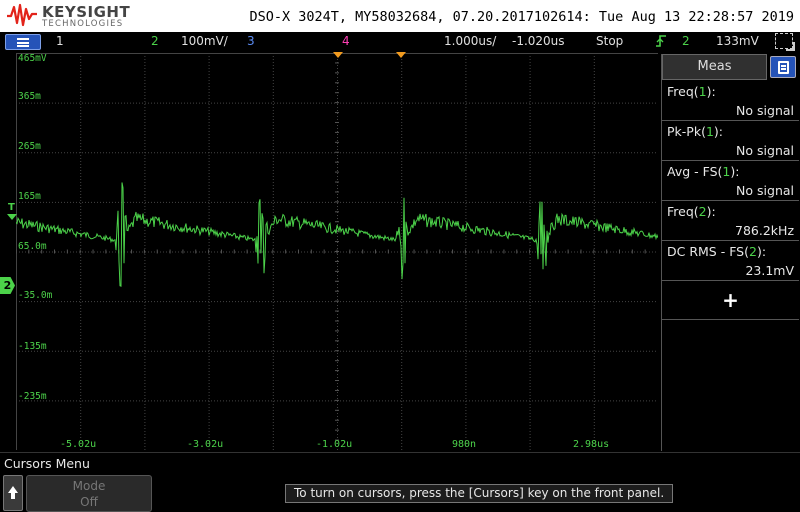 This screenshot has height=512, width=800. Describe the element at coordinates (29, 96) in the screenshot. I see `y-axis-label: 365m` at that location.